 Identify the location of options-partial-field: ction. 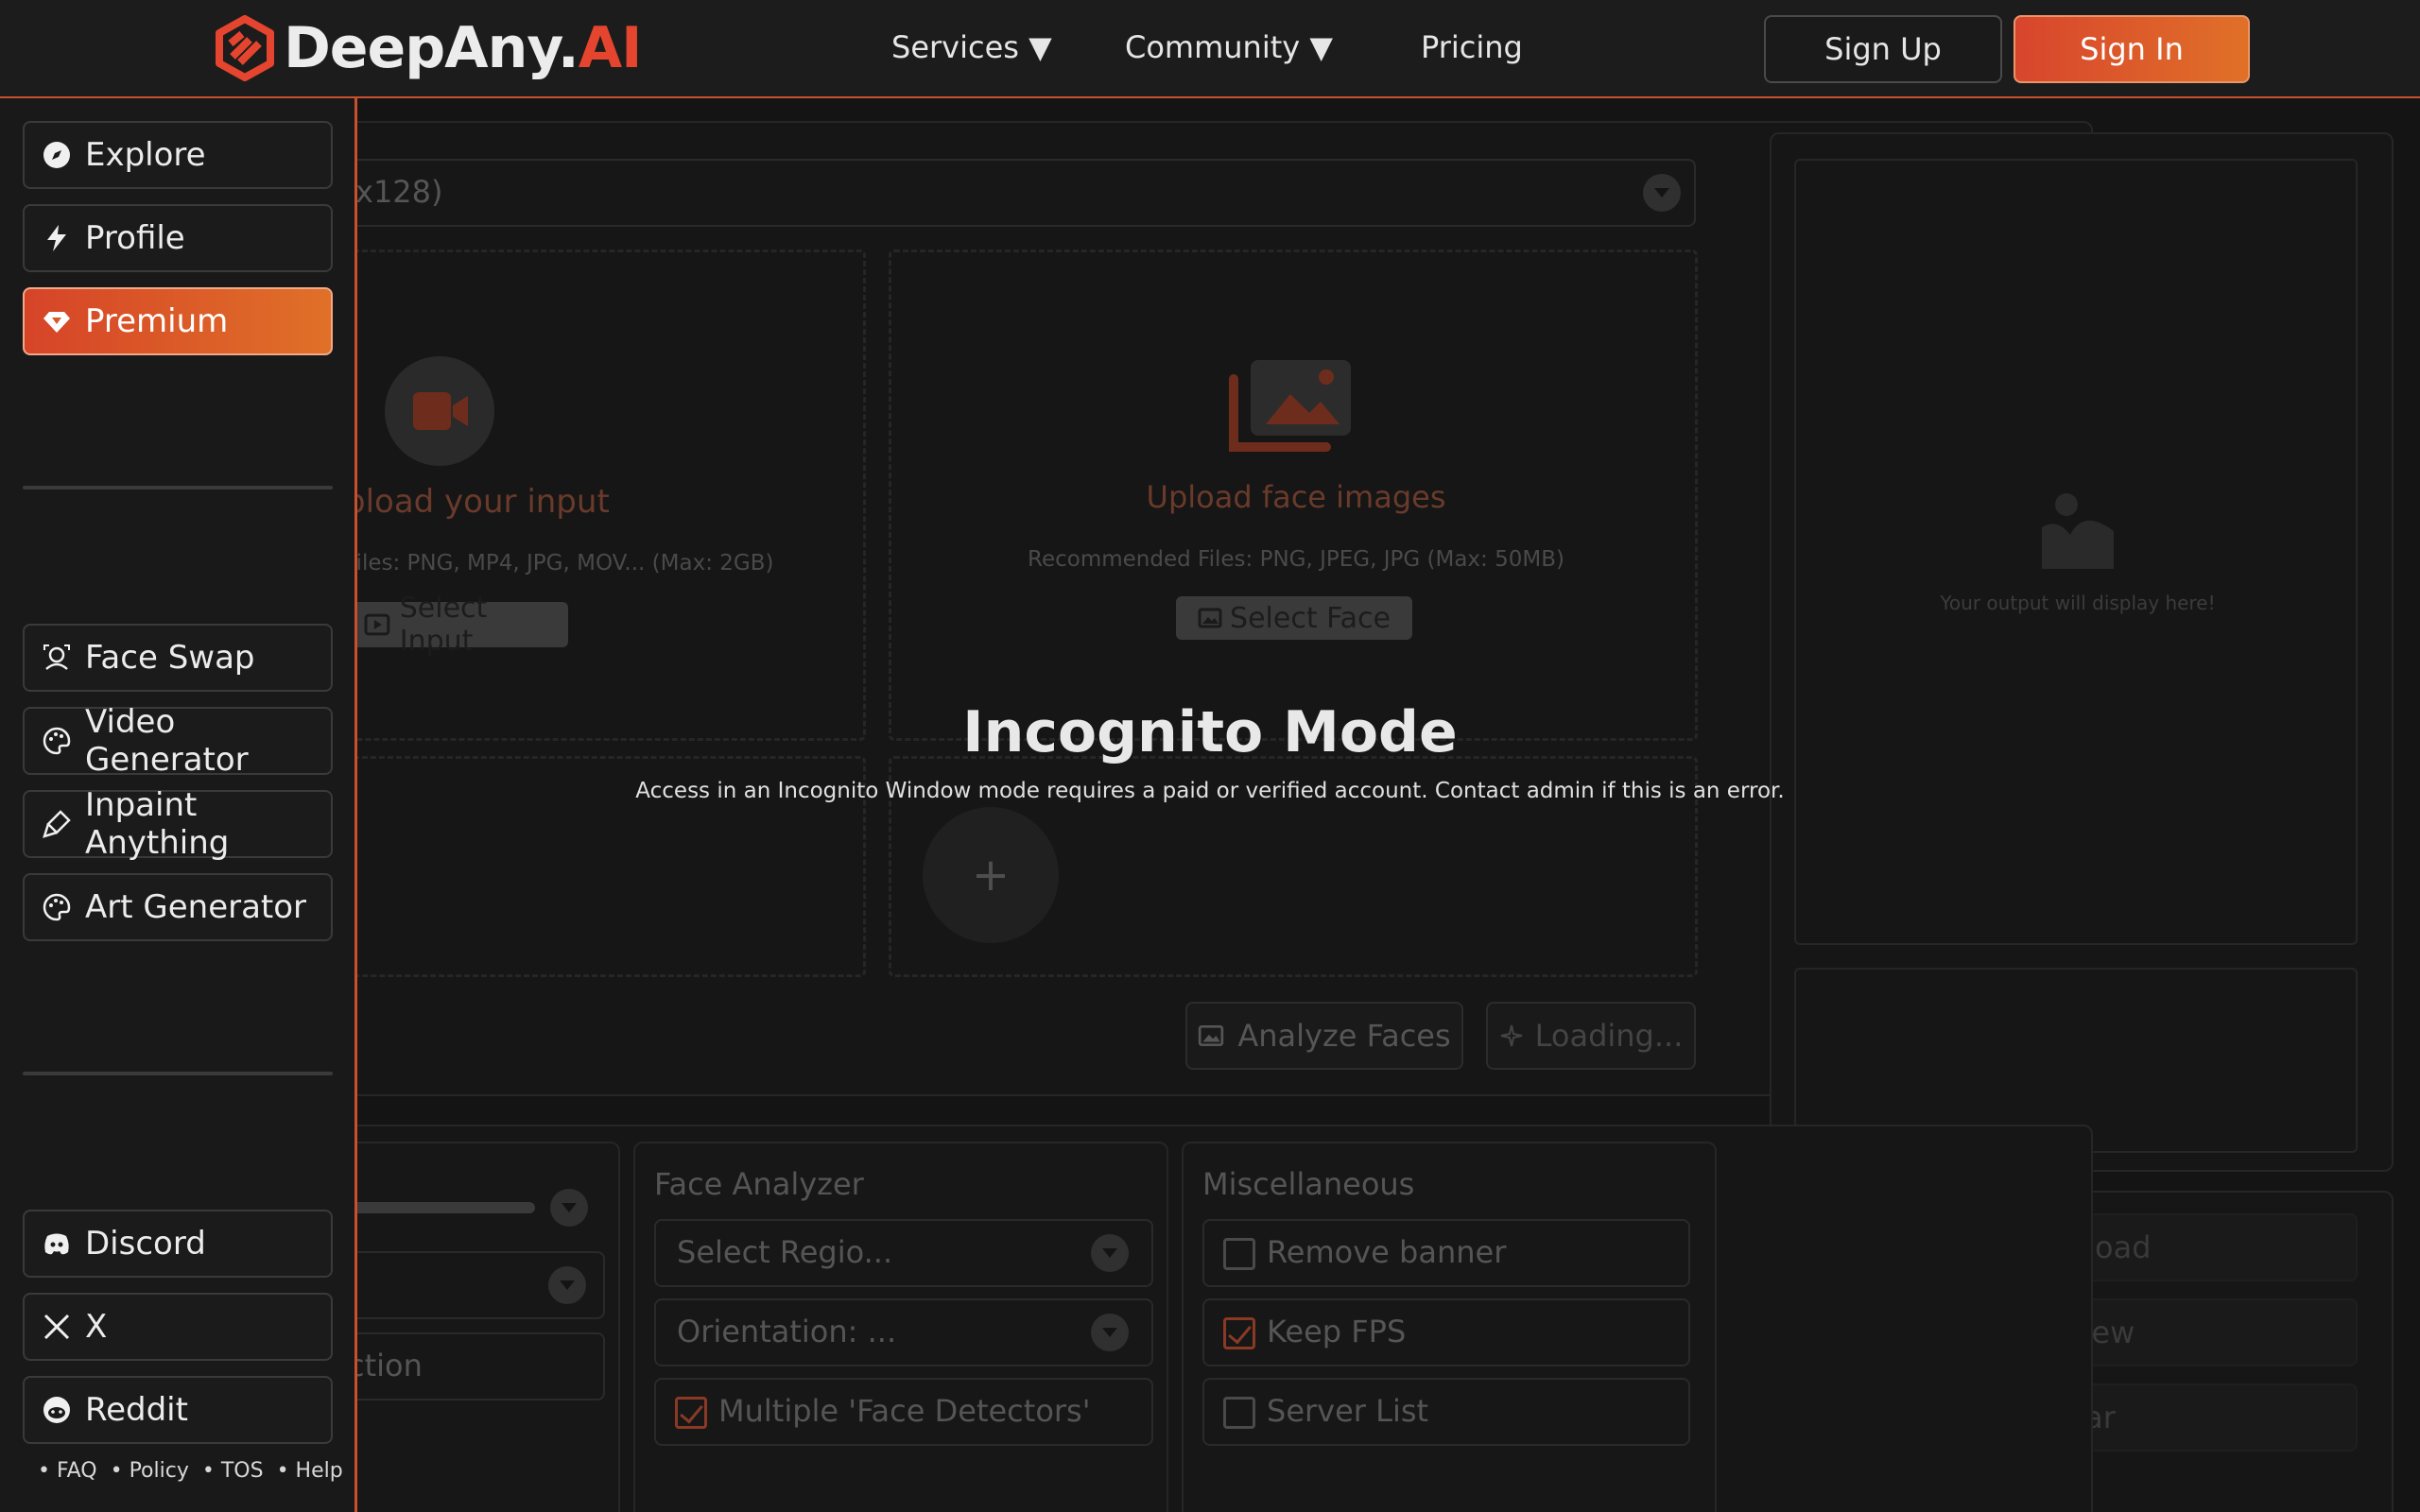
(481, 1366).